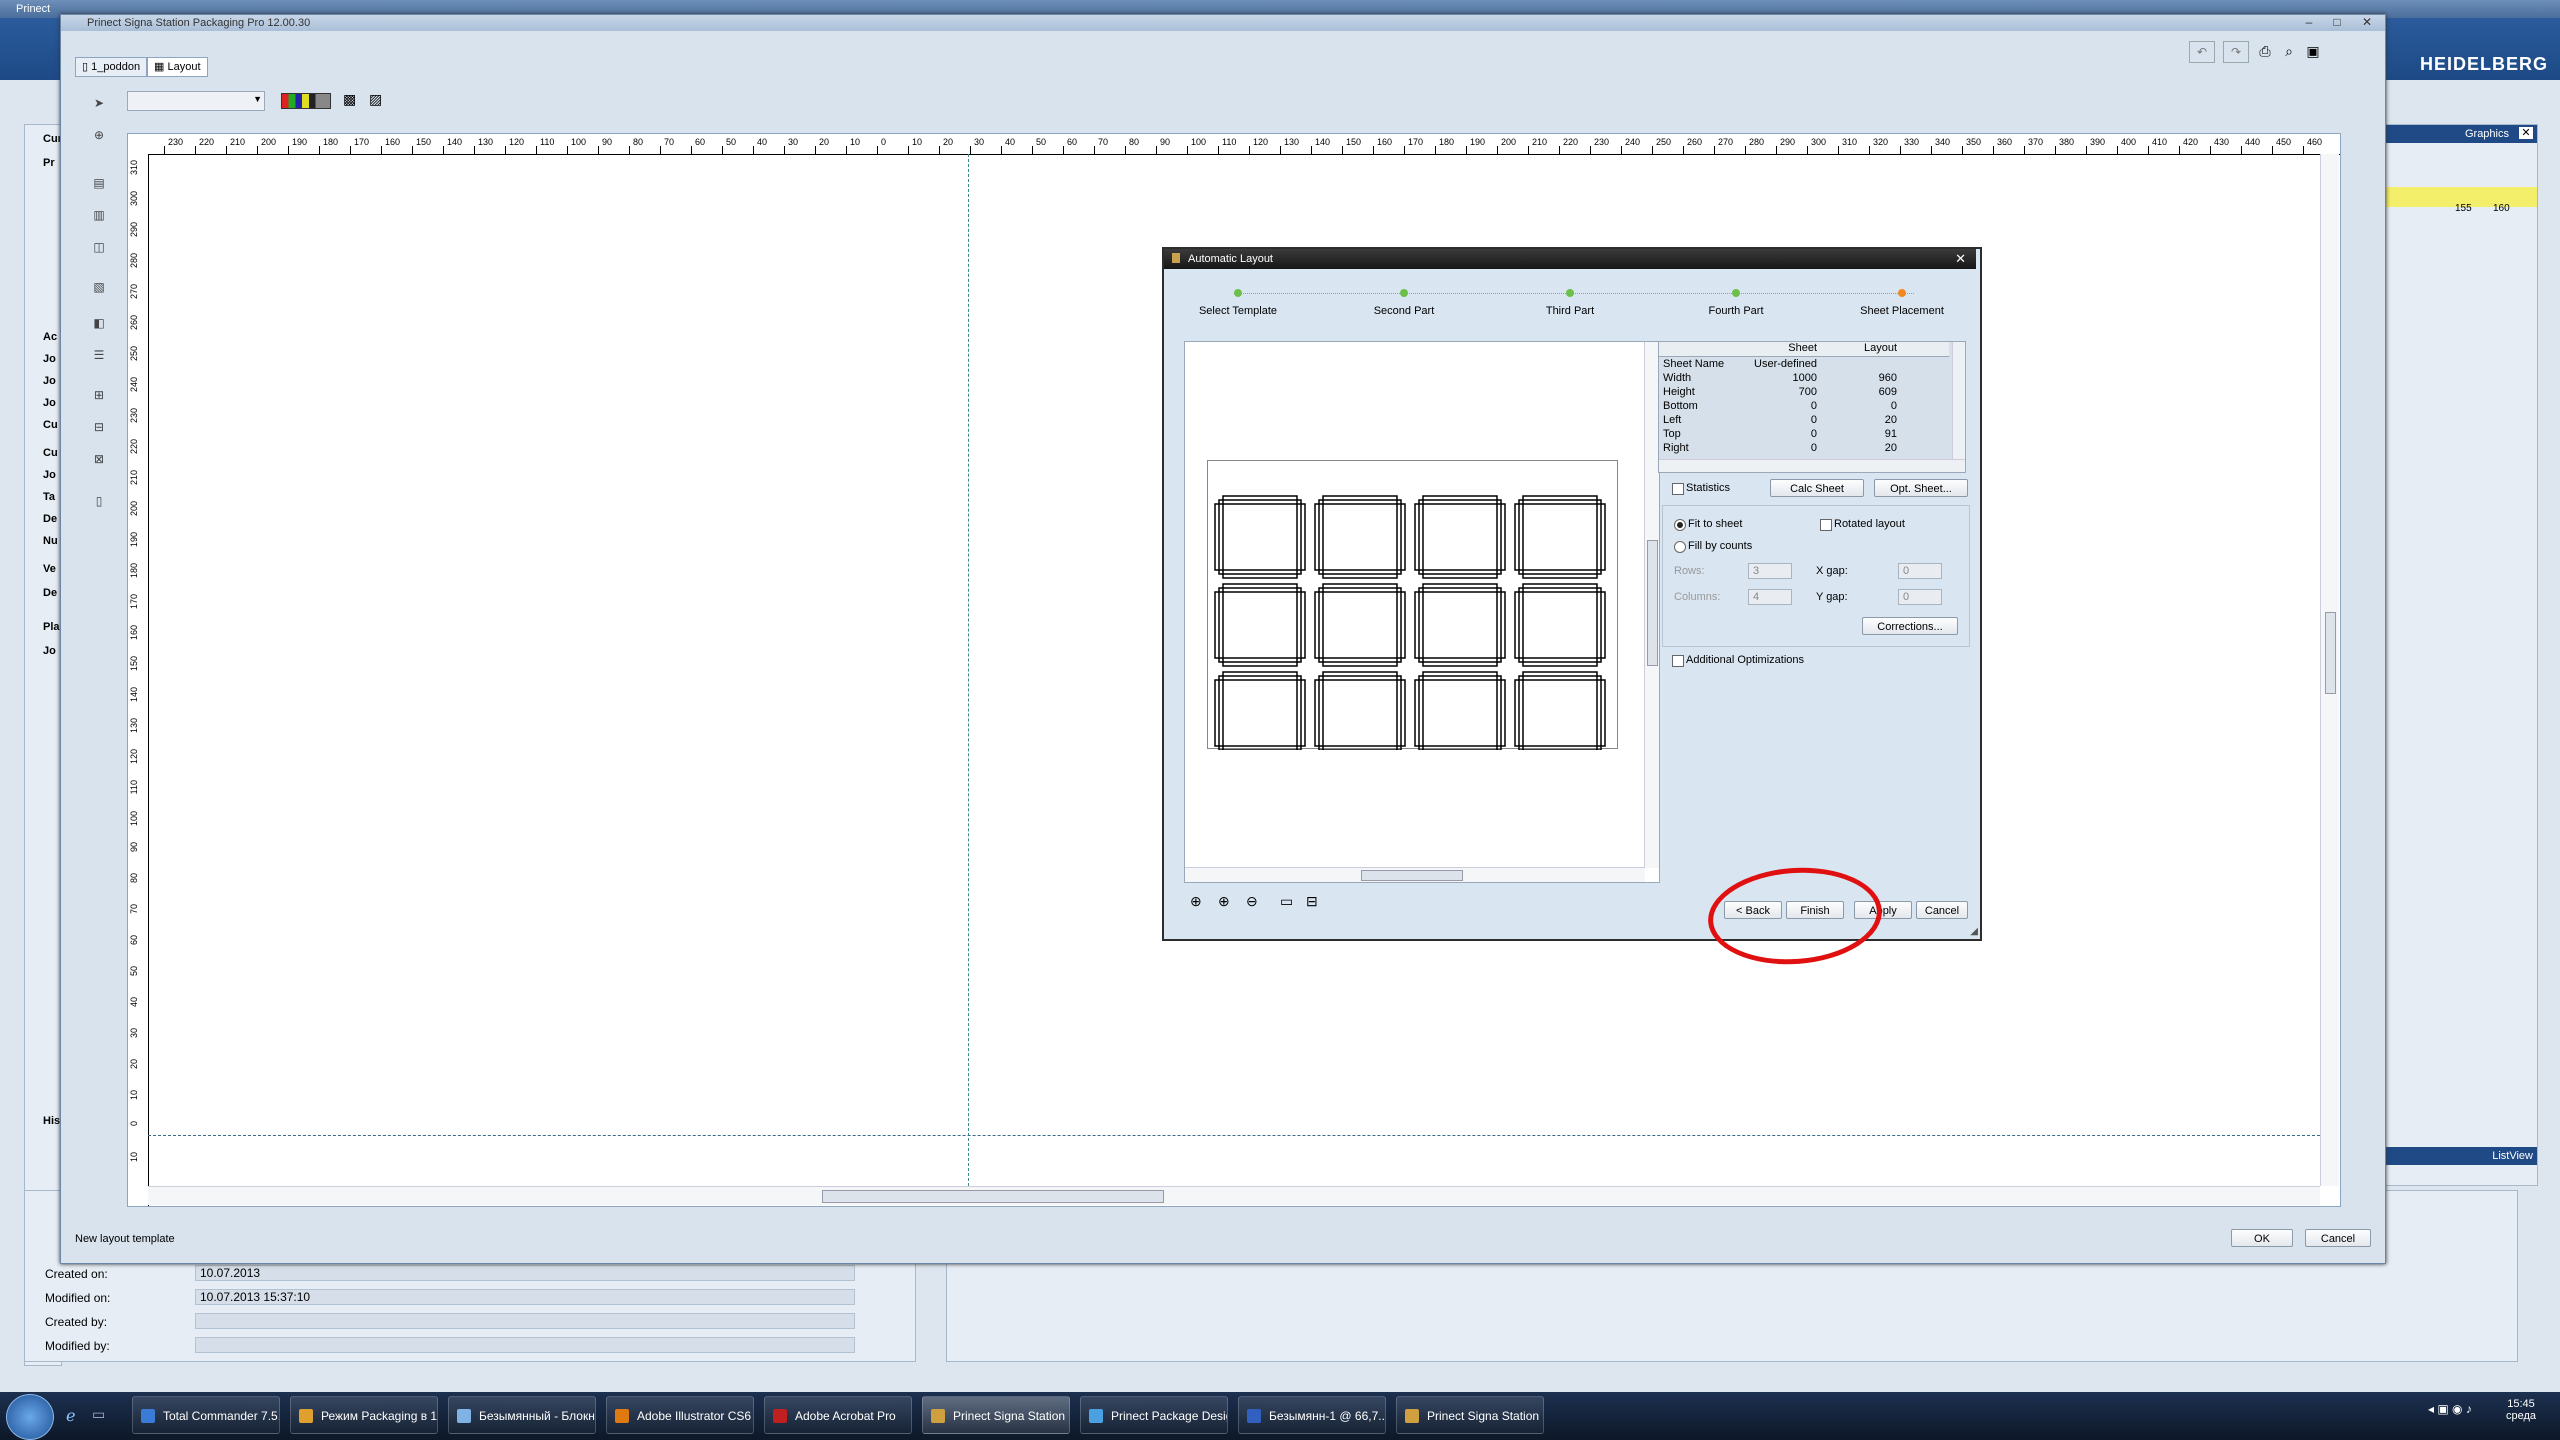 Image resolution: width=2560 pixels, height=1440 pixels. Describe the element at coordinates (1252, 901) in the screenshot. I see `zoom-out-icon: ⊖` at that location.